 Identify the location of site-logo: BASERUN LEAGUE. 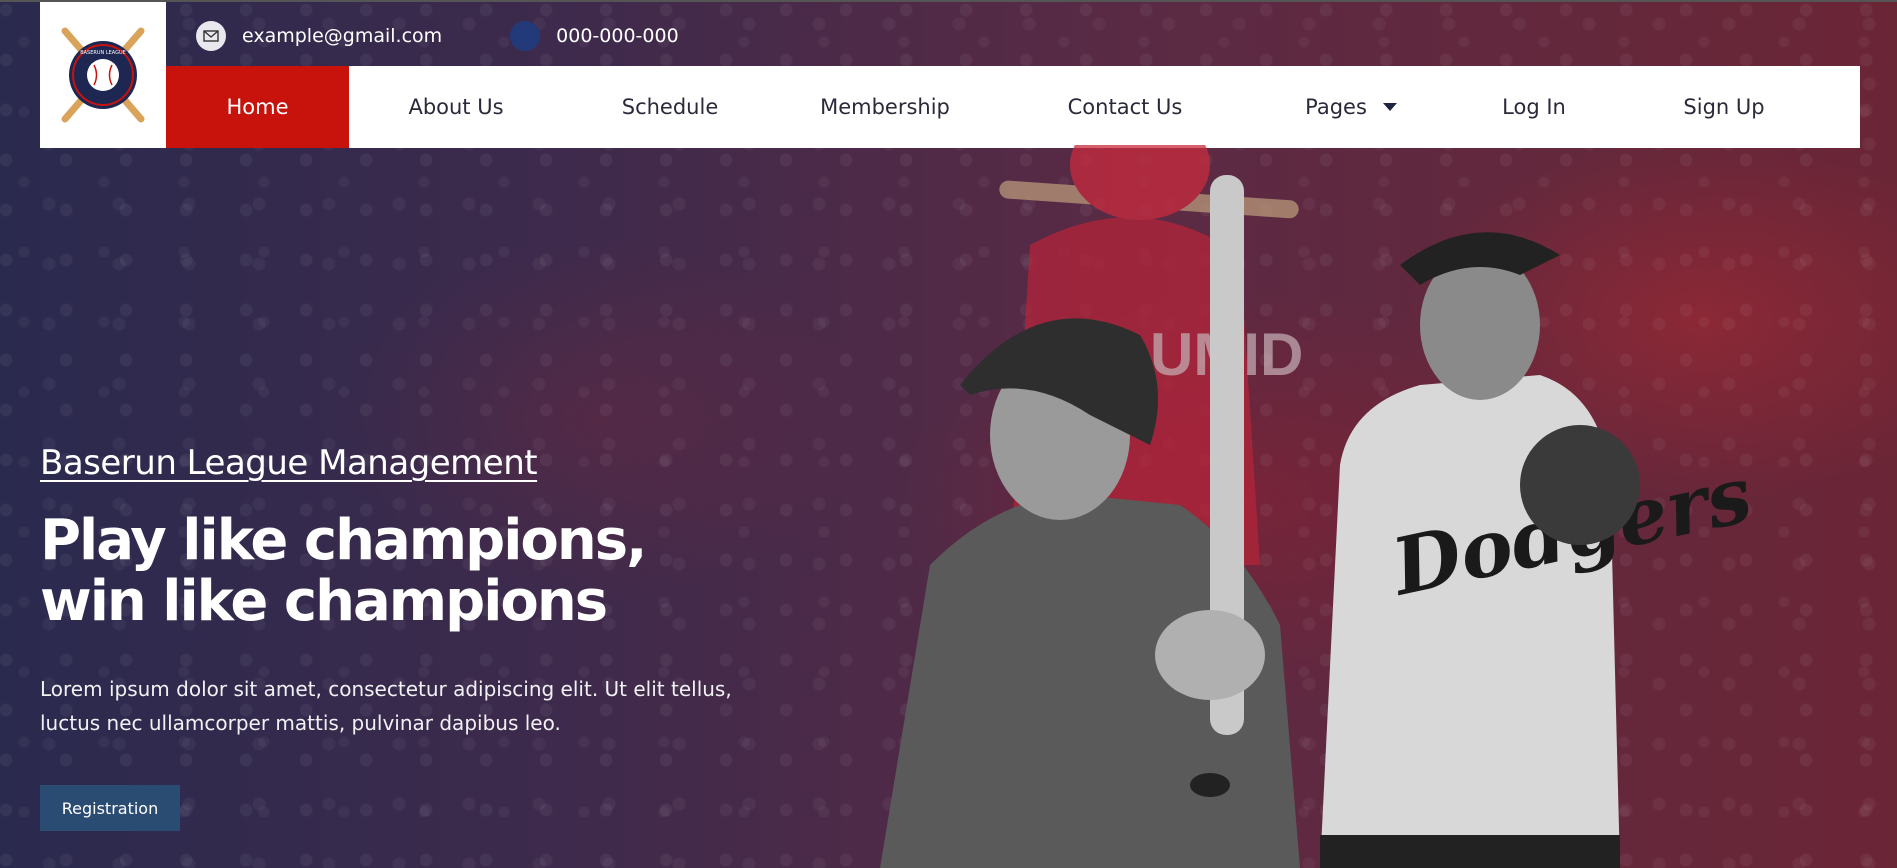
(103, 75).